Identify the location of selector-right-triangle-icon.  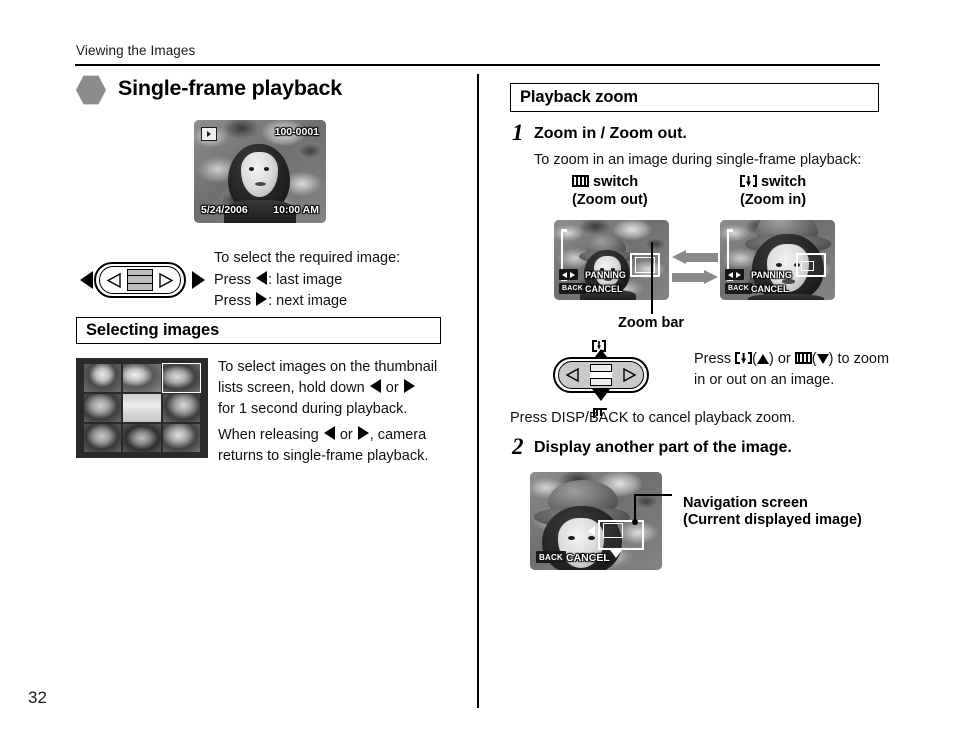
(166, 280).